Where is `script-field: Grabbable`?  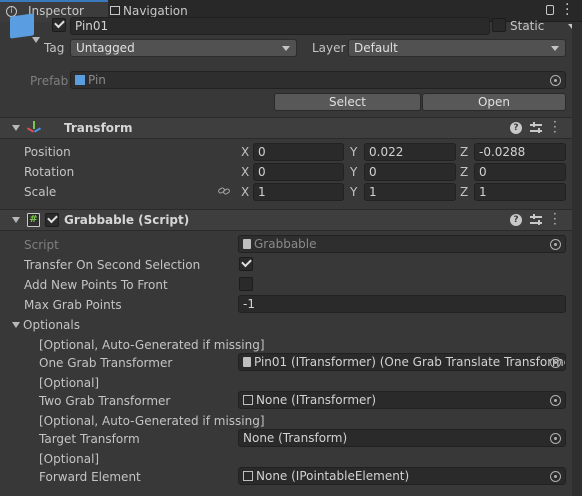
script-field: Grabbable is located at coordinates (402, 244).